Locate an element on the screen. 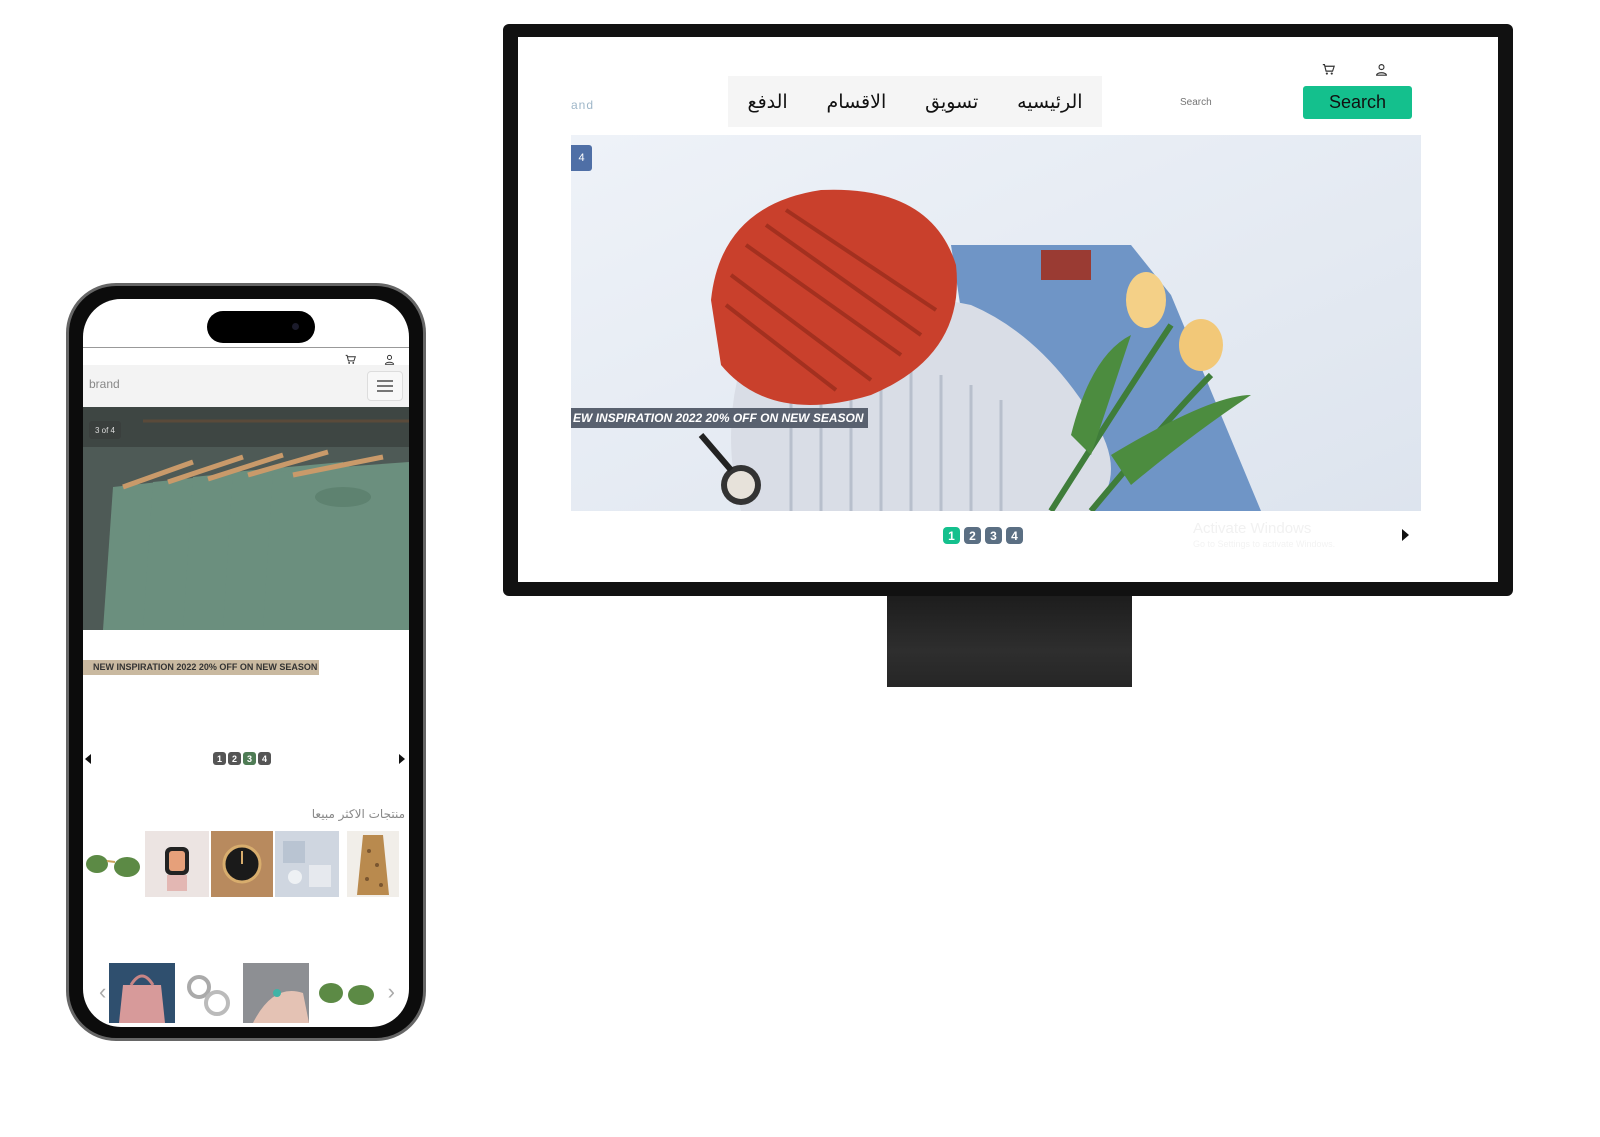  hamburger-menu-icon is located at coordinates (385, 386).